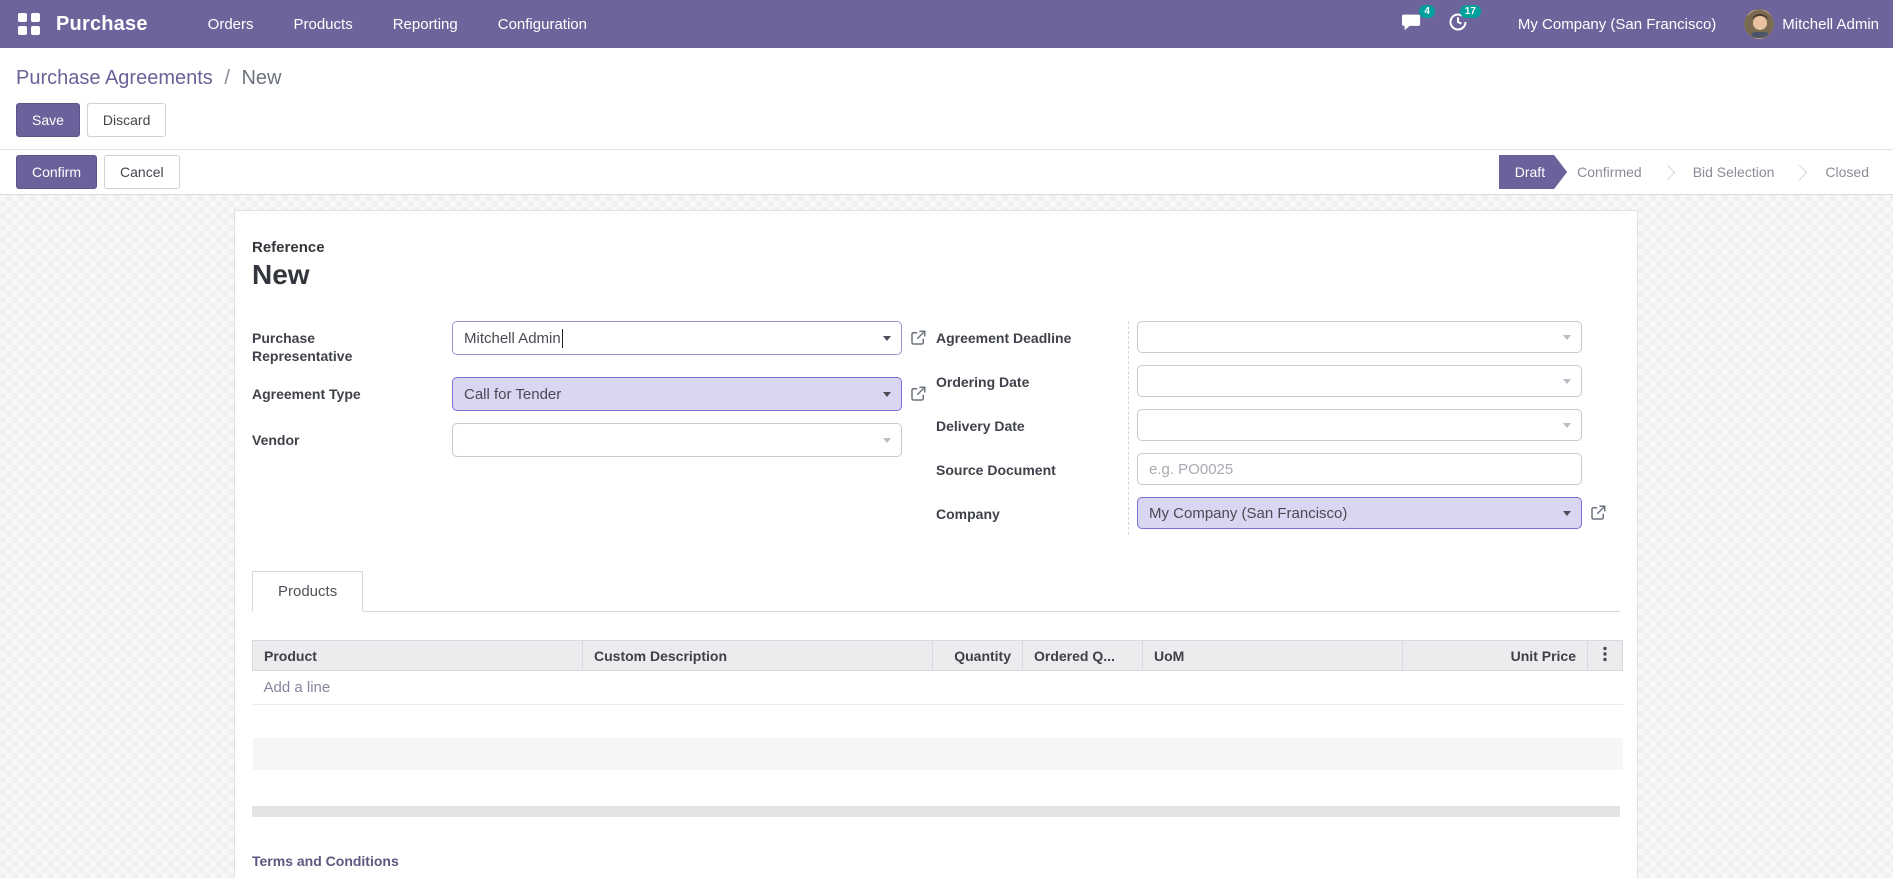 The height and width of the screenshot is (881, 1893). Describe the element at coordinates (946, 119) in the screenshot. I see `control-panel-buttons: Save Discard` at that location.